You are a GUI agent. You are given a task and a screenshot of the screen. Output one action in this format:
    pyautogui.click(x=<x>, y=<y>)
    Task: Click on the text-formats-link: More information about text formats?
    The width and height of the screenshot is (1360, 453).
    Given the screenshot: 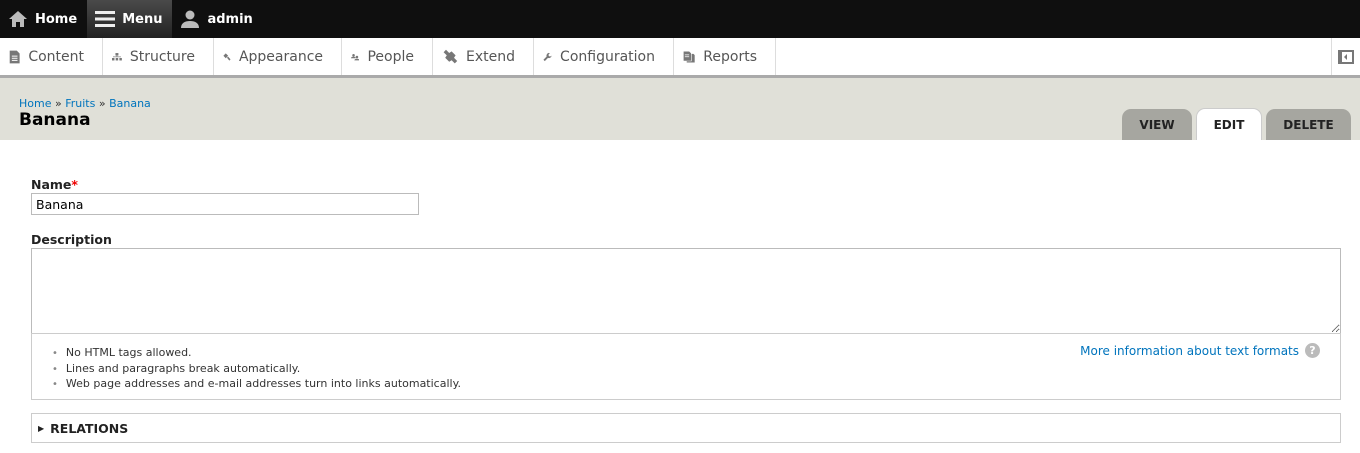 What is the action you would take?
    pyautogui.click(x=1200, y=350)
    